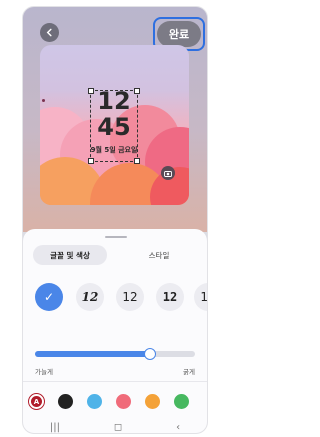 This screenshot has height=437, width=320. I want to click on tab-font-color: 글꼴 및 색상, so click(70, 255).